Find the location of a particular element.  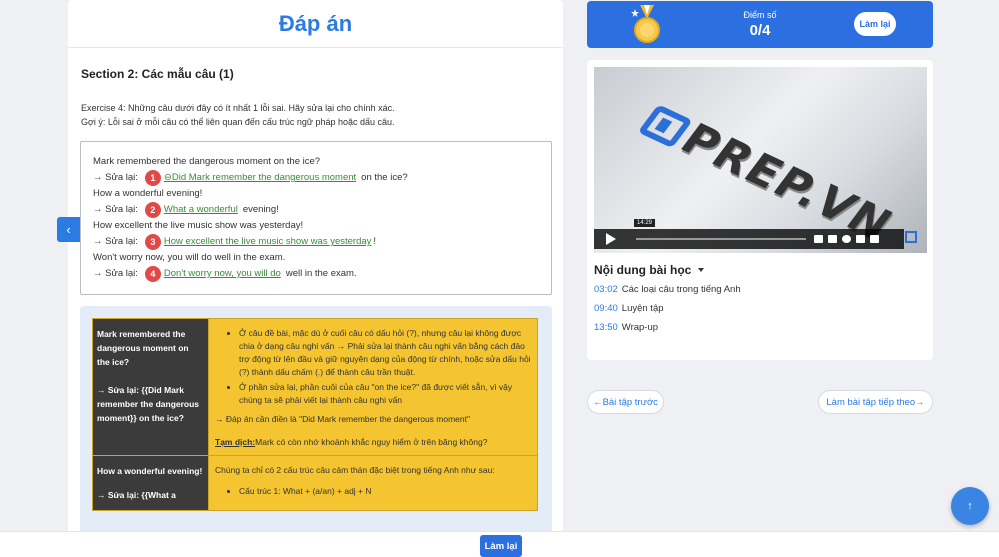

video-player: PREP.VN 14:29 is located at coordinates (760, 160).